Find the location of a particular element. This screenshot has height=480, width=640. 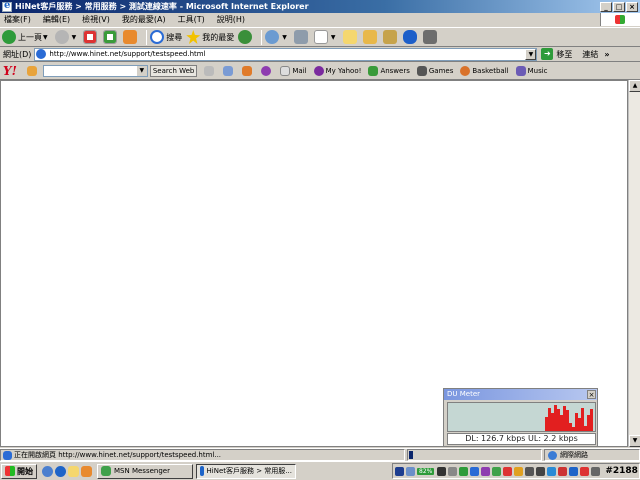

search-web-button: Search Web is located at coordinates (173, 70).